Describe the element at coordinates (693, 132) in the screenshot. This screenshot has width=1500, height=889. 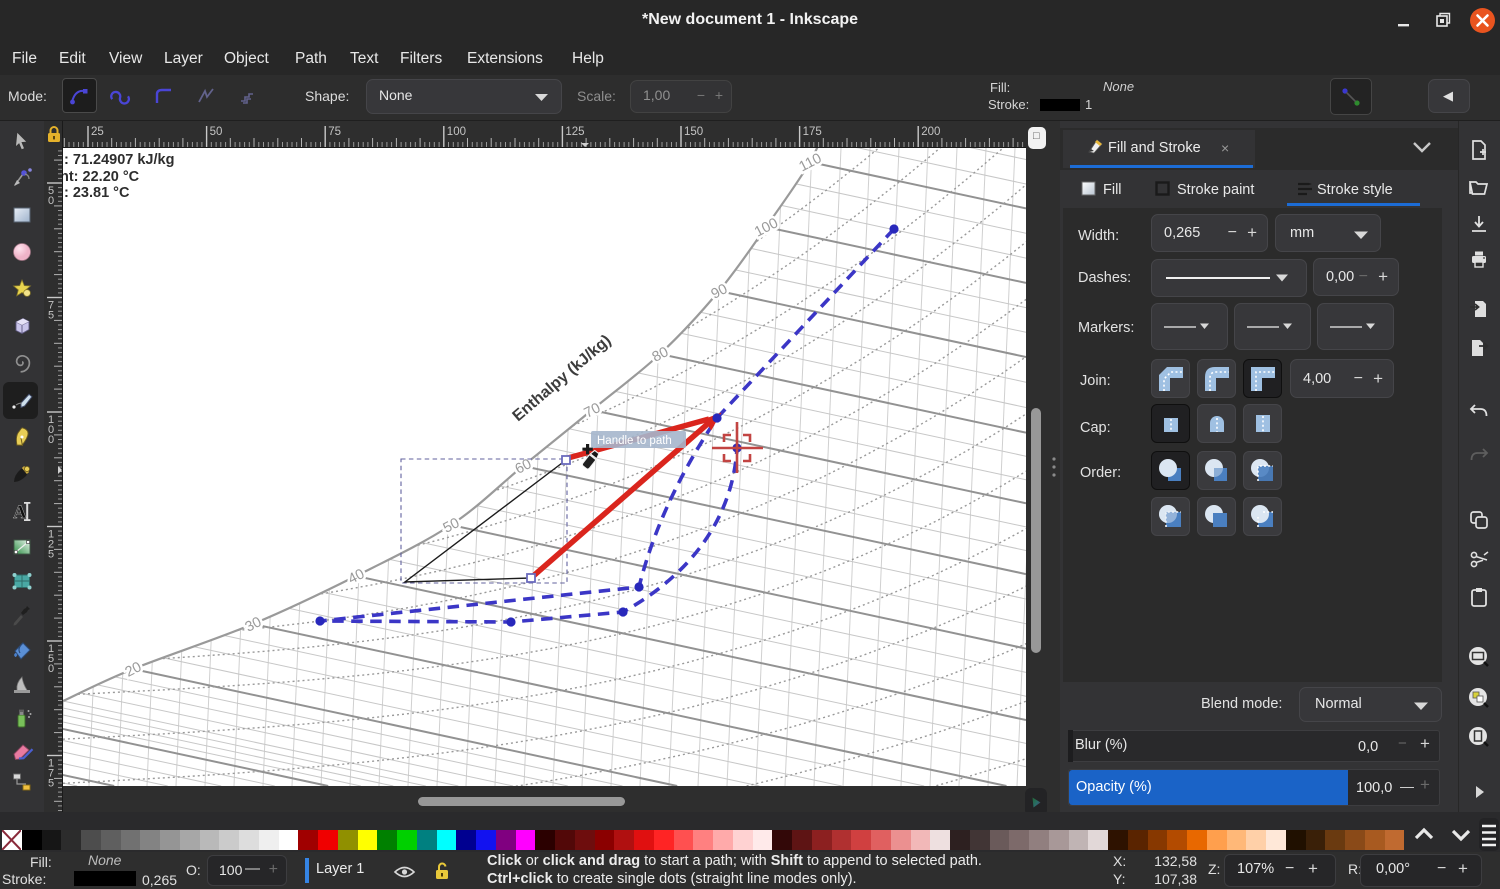
I see `svg-text: 150` at that location.